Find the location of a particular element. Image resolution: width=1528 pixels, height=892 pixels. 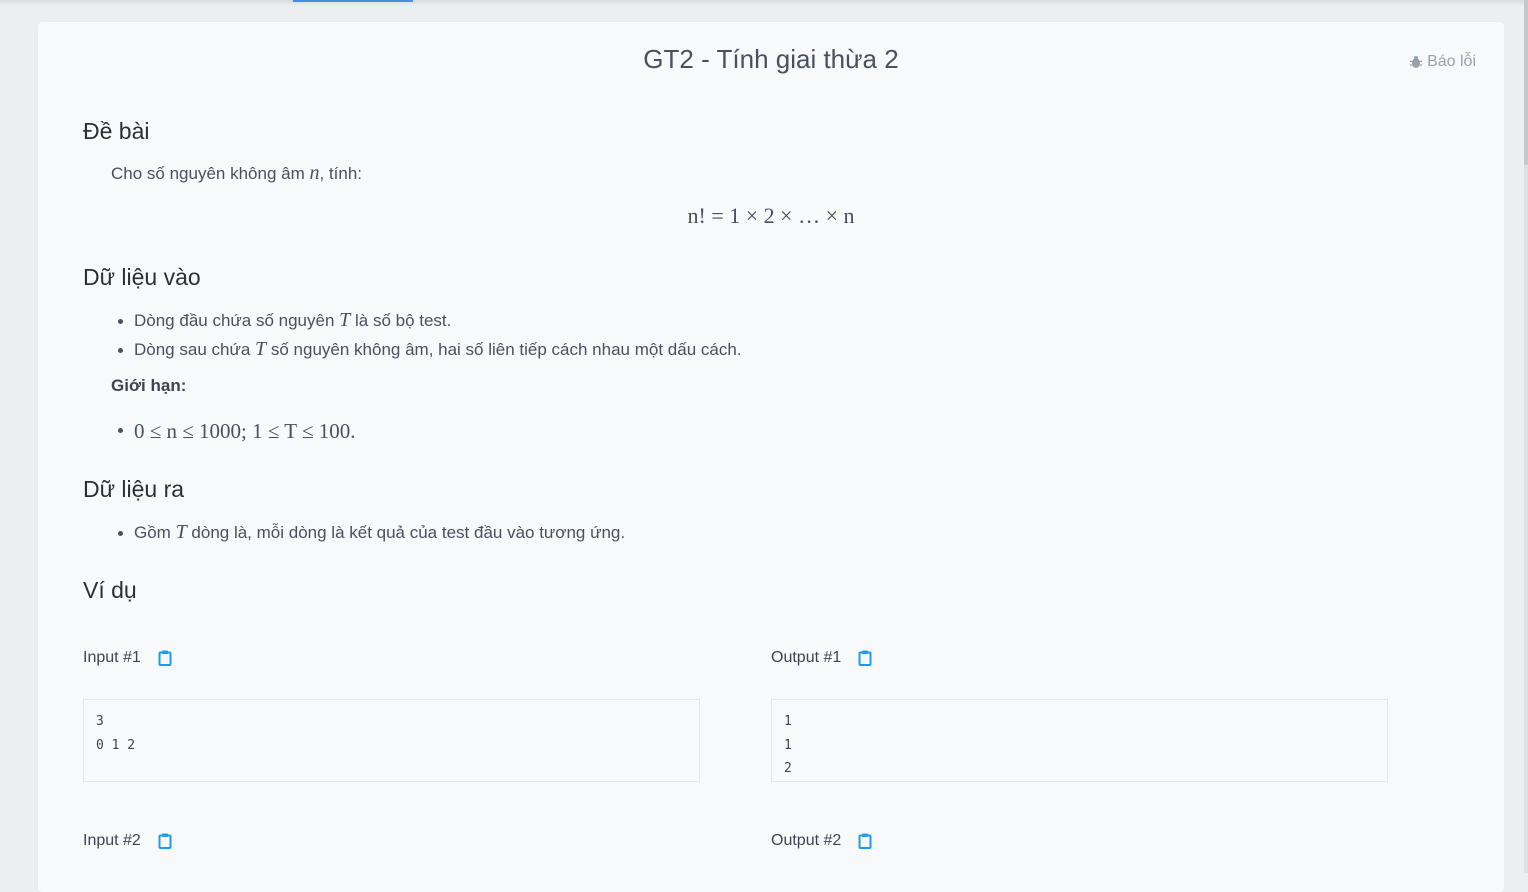

bug-icon is located at coordinates (1416, 62).